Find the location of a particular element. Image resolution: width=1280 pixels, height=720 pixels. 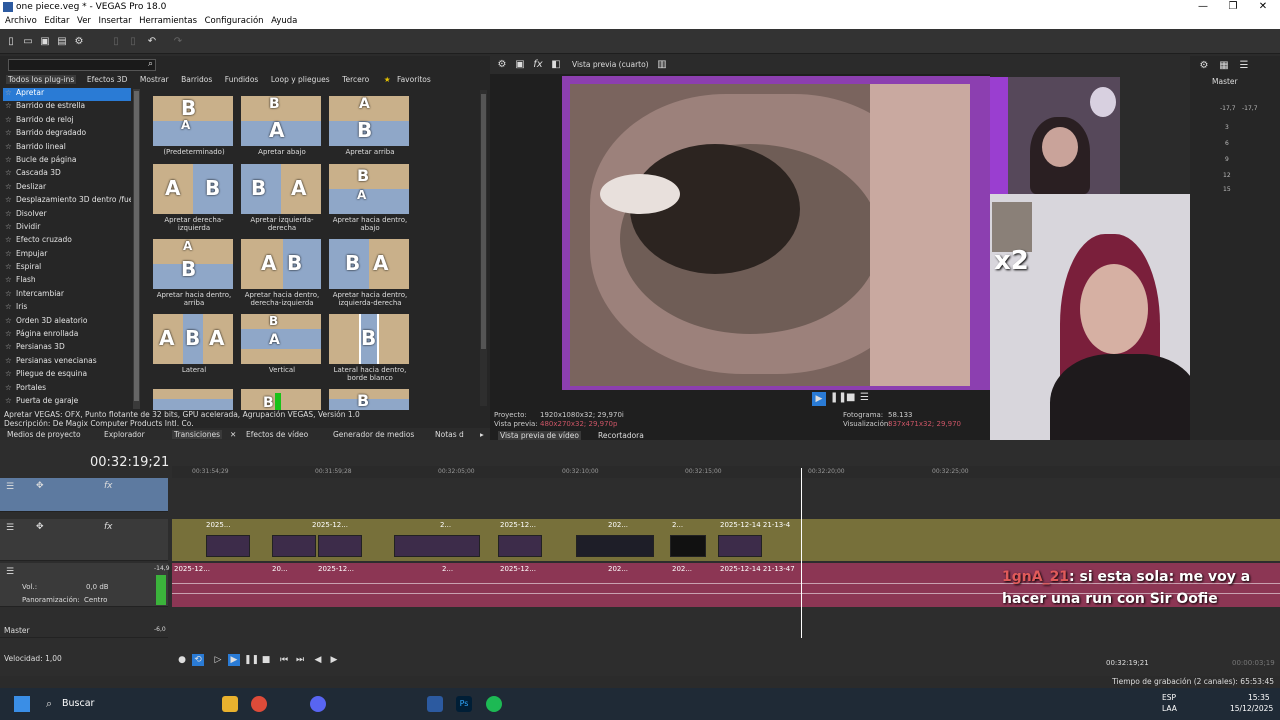

tab-close-icon: ✕ is located at coordinates (233, 434).